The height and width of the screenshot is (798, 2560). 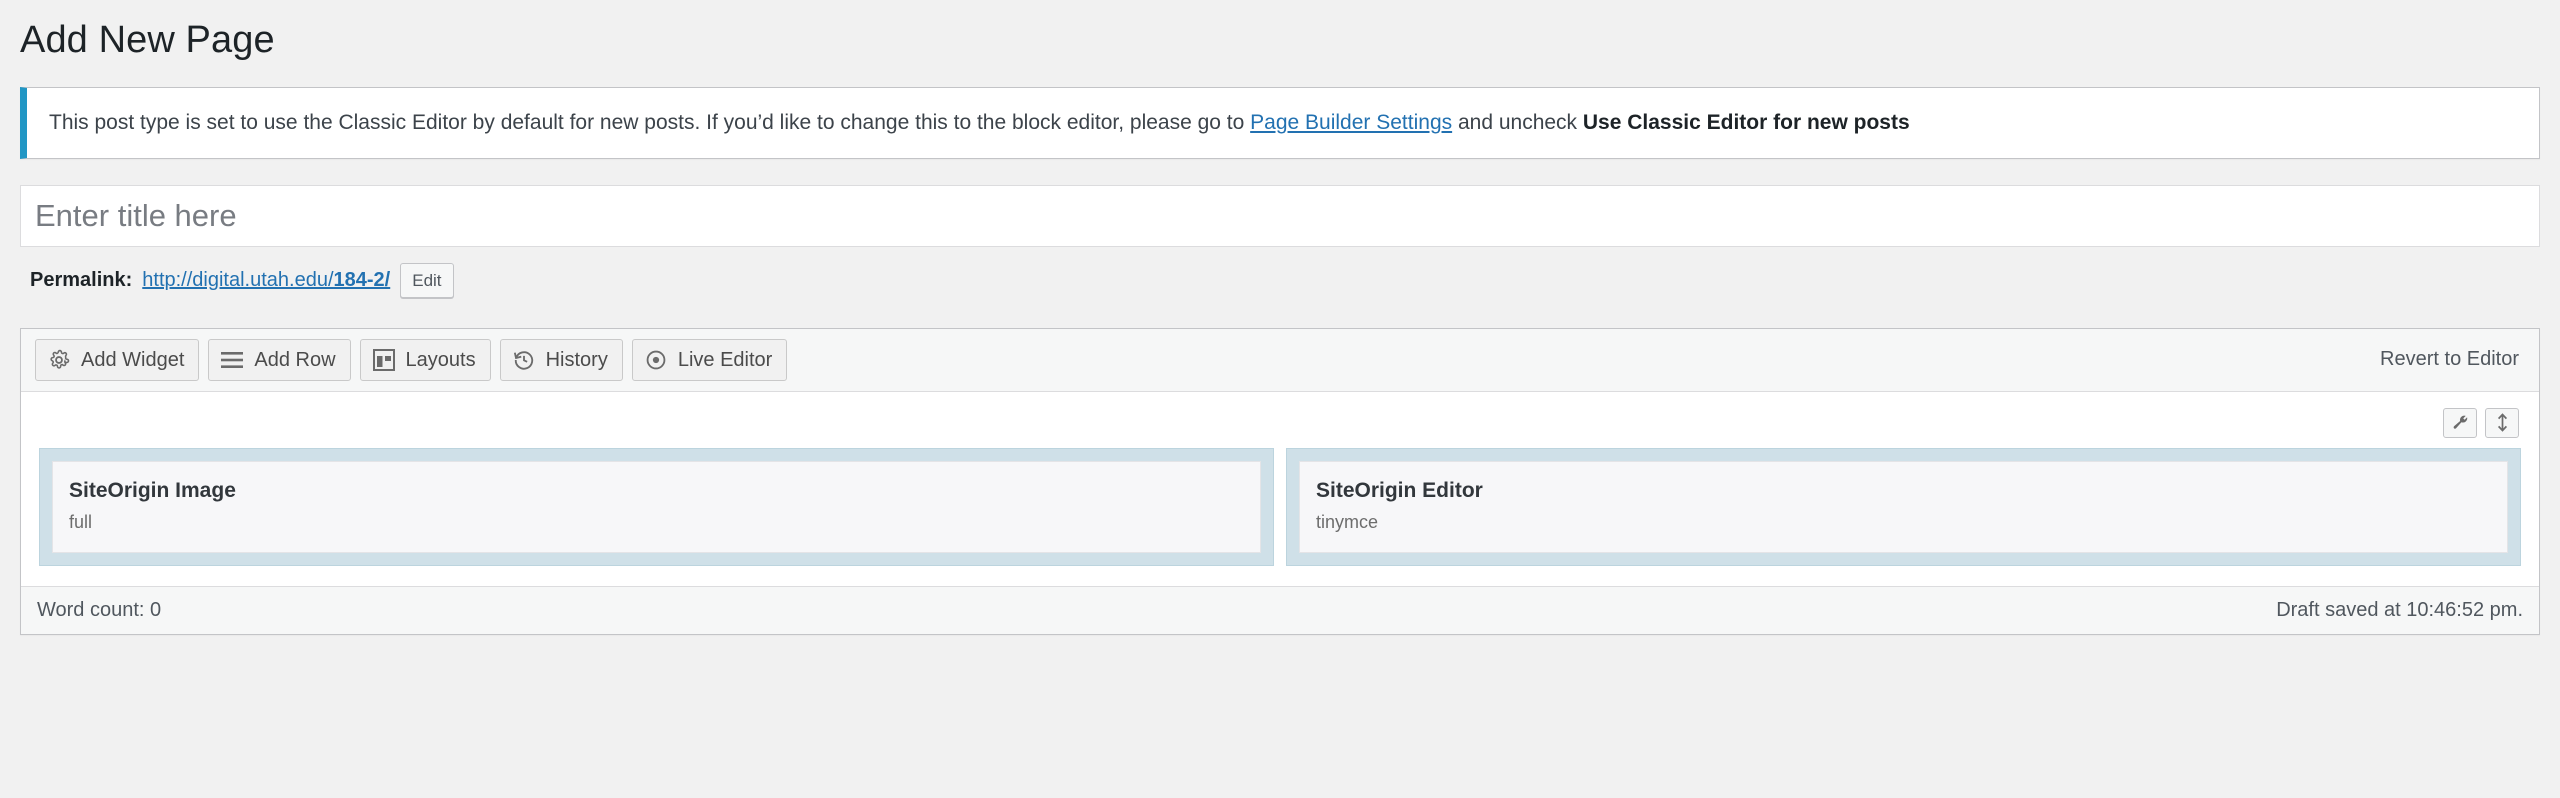 I want to click on post-title-input, so click(x=1280, y=215).